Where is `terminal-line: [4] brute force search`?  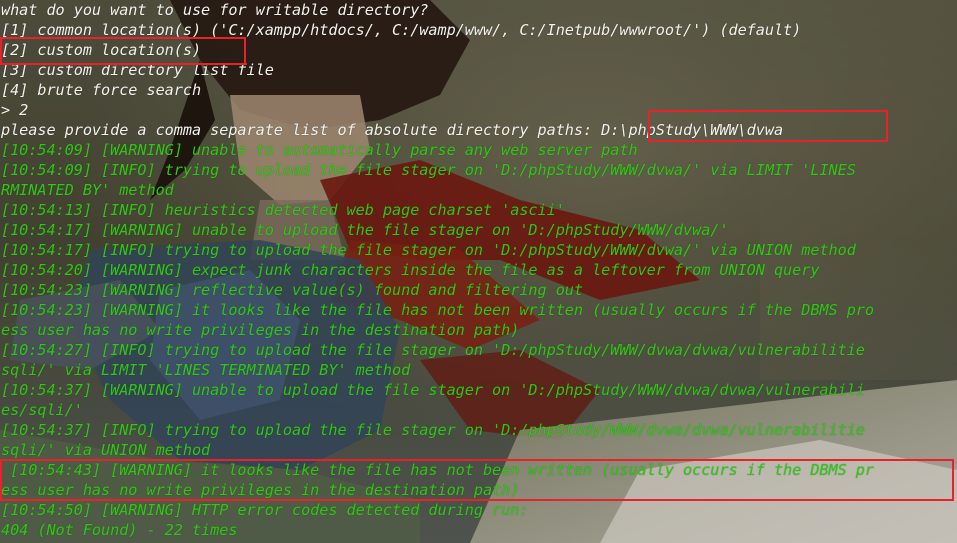
terminal-line: [4] brute force search is located at coordinates (101, 90).